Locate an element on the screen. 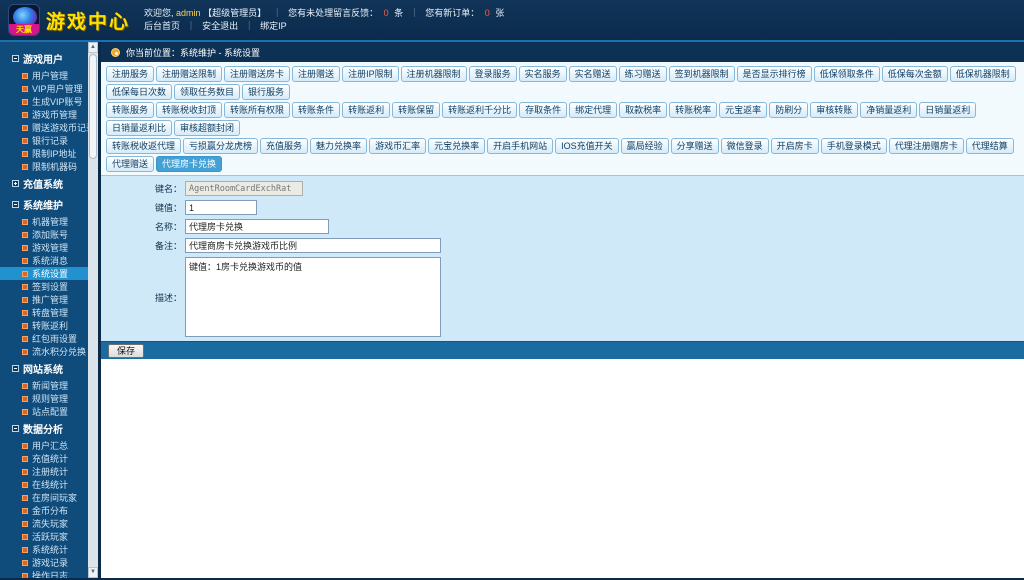 Image resolution: width=1024 pixels, height=580 pixels. tab-1-13: 审核转账 is located at coordinates (834, 110).